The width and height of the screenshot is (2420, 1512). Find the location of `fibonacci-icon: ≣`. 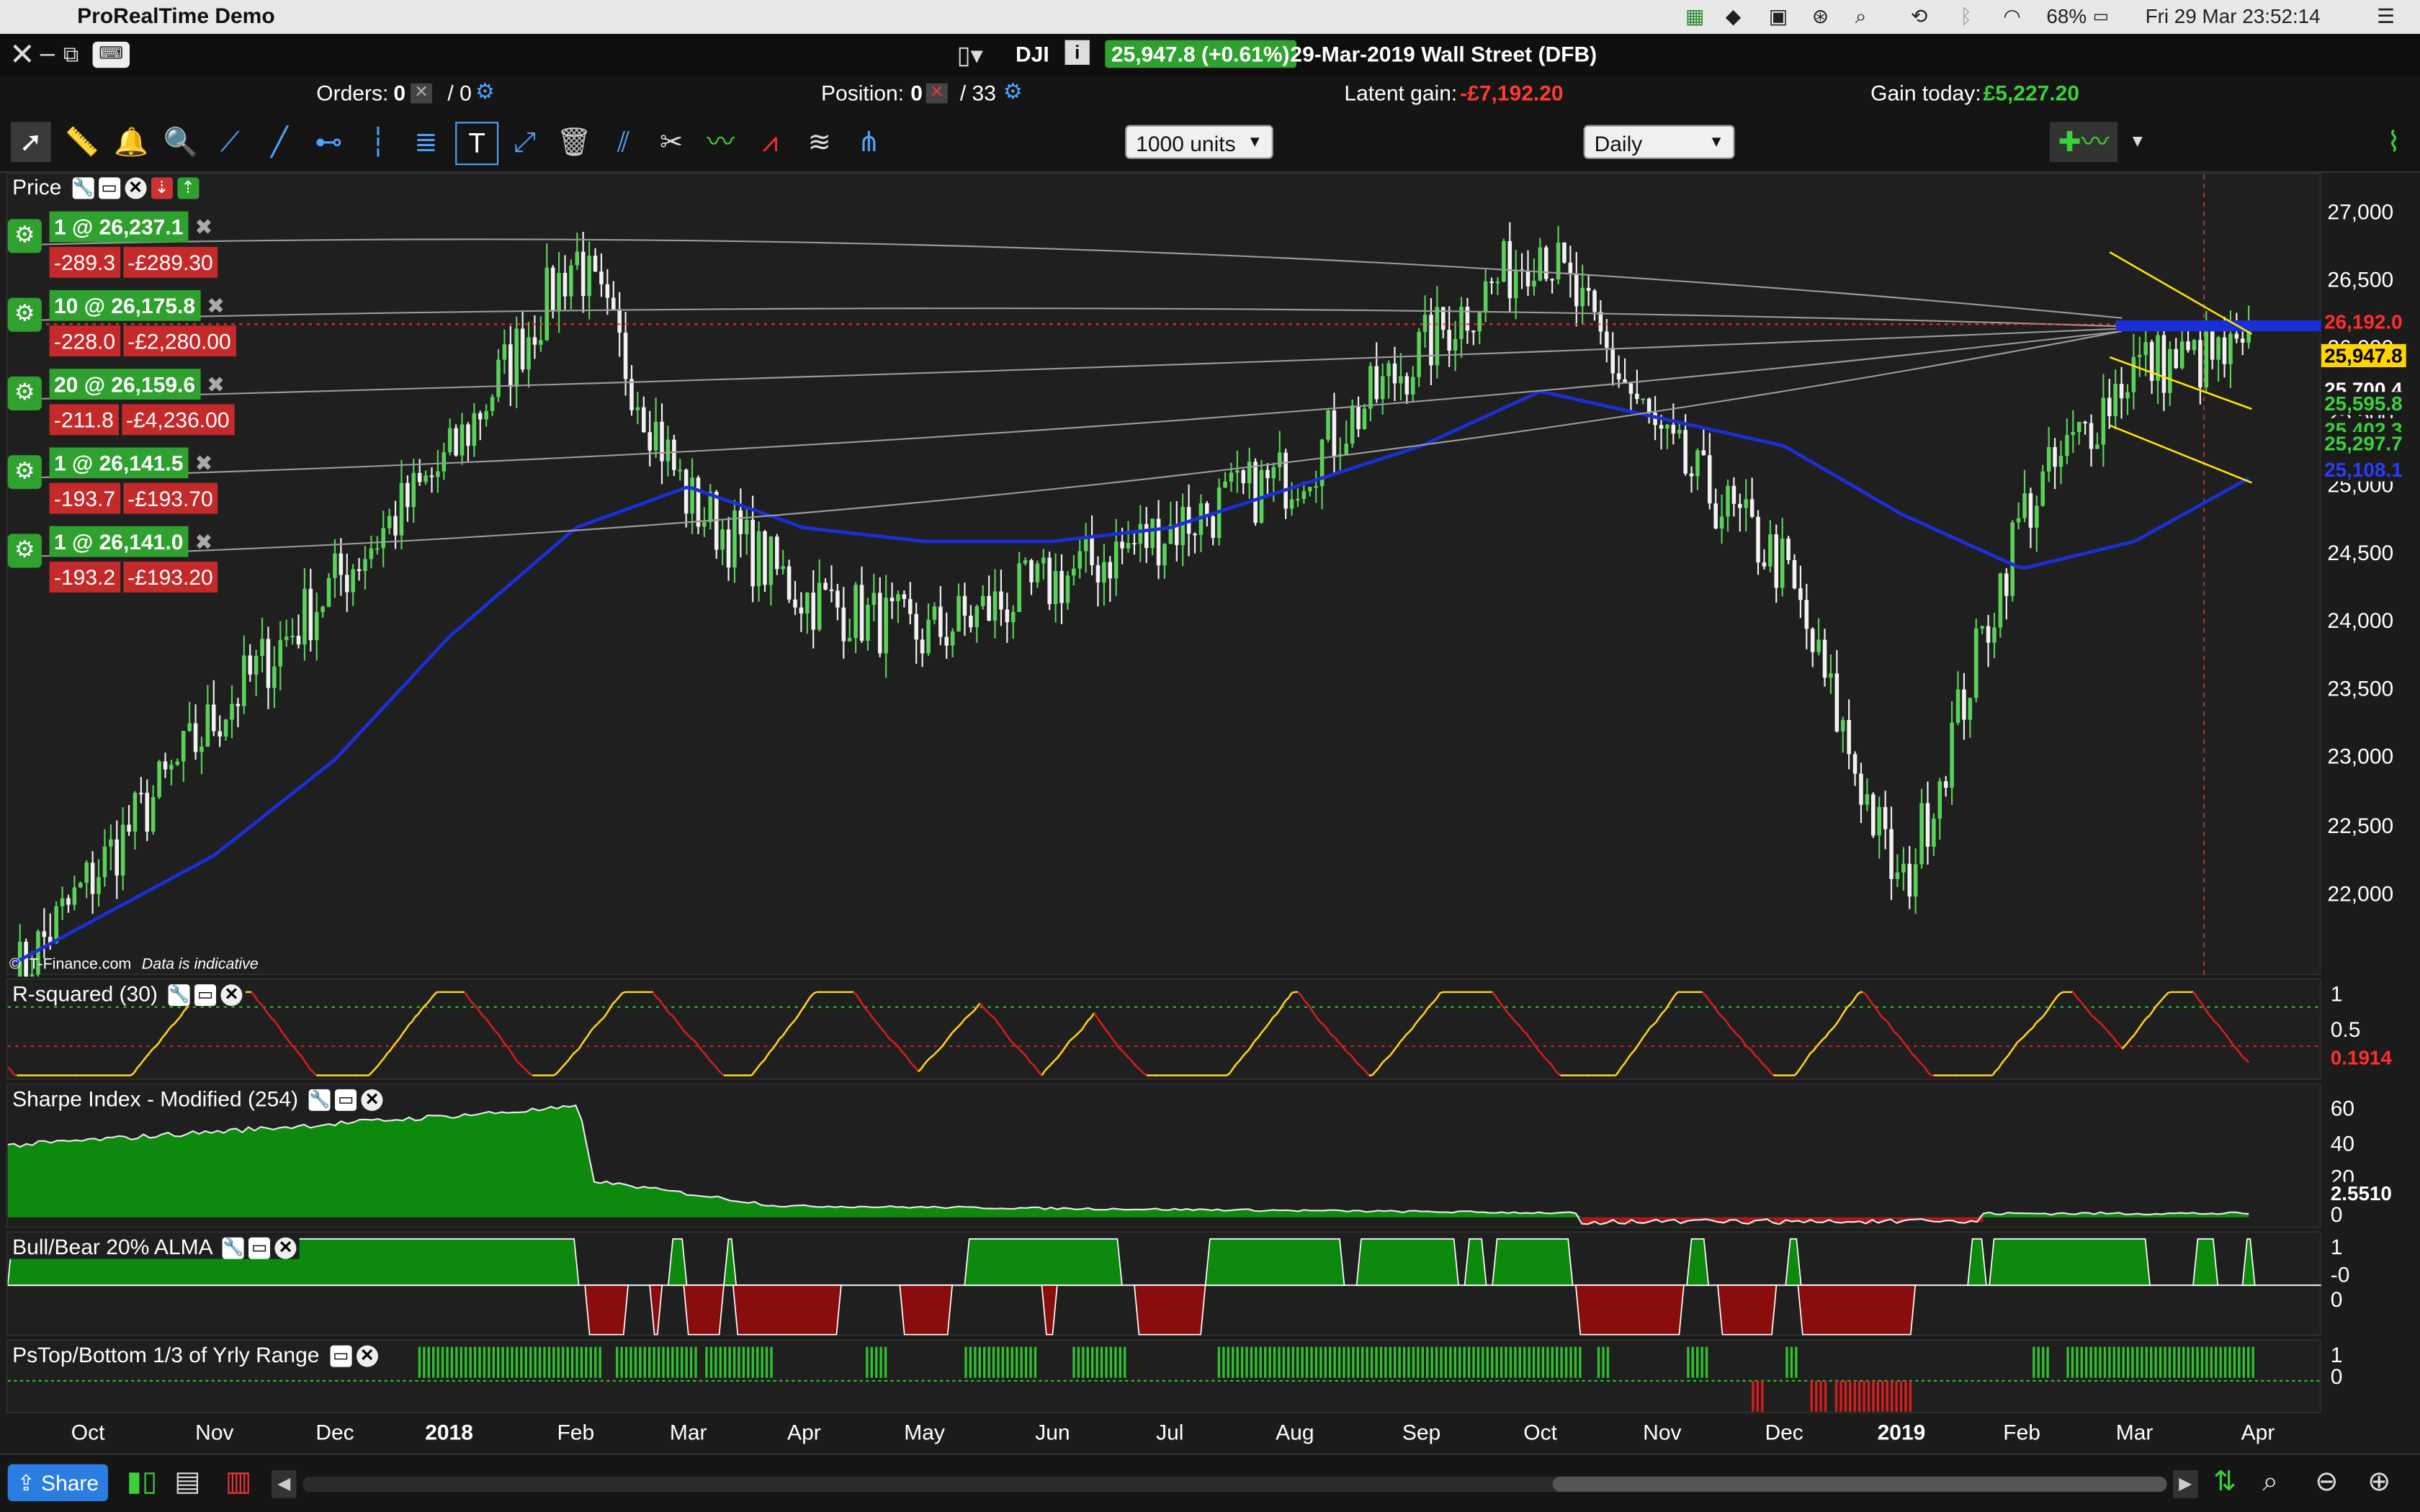

fibonacci-icon: ≣ is located at coordinates (426, 142).